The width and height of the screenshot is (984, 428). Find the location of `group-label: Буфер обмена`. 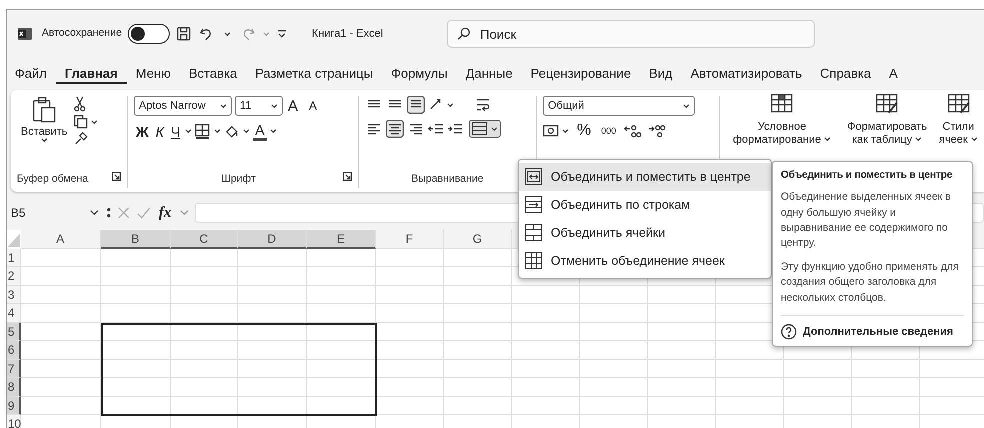

group-label: Буфер обмена is located at coordinates (52, 180).